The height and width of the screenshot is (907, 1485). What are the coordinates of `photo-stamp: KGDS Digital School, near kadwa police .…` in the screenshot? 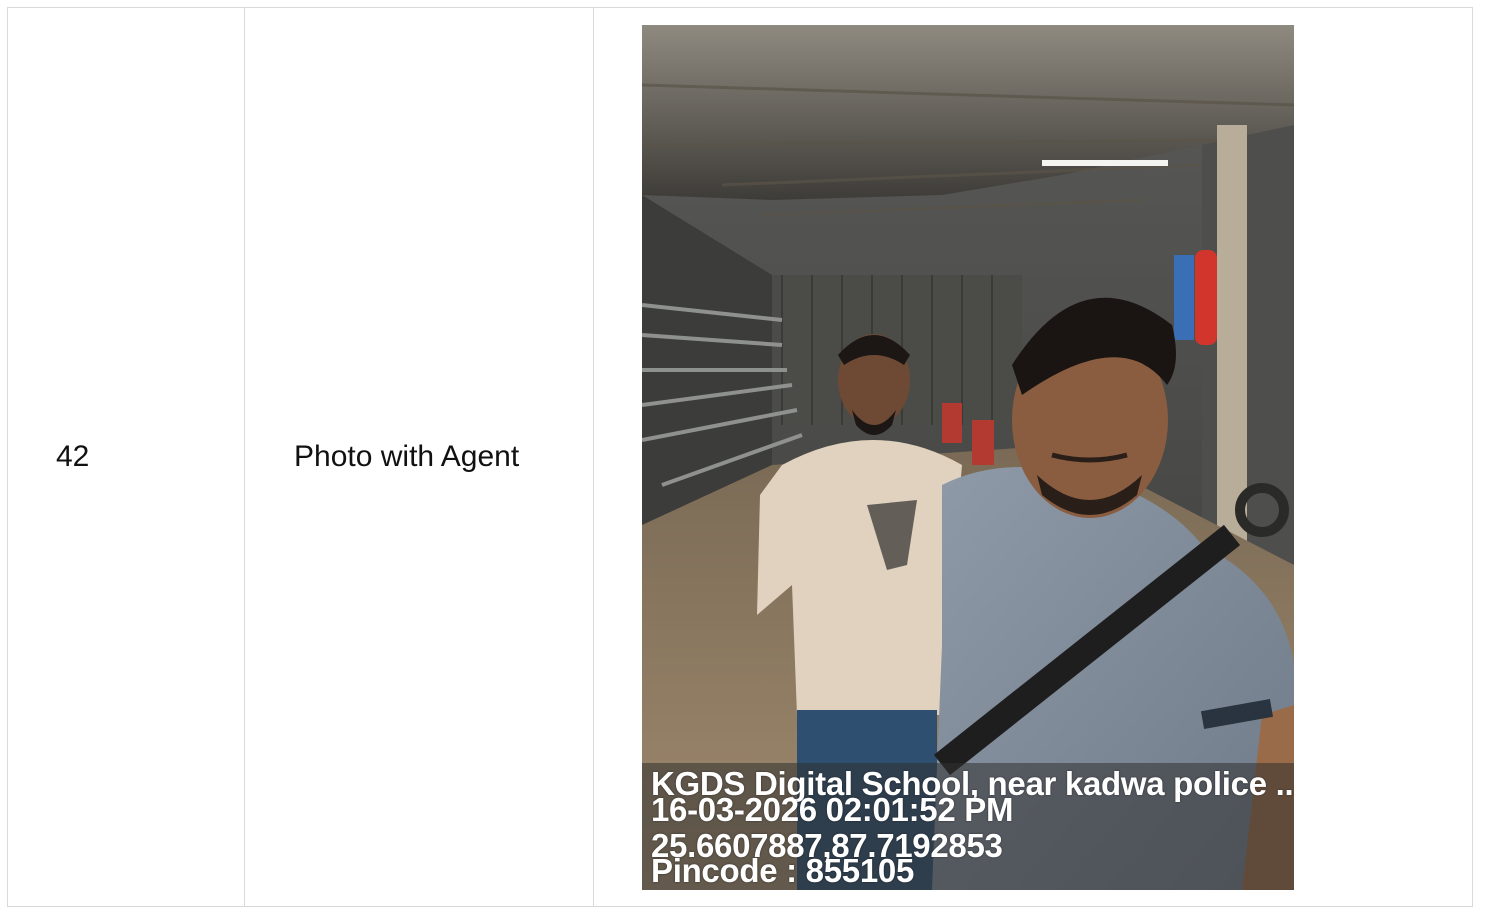 It's located at (968, 826).